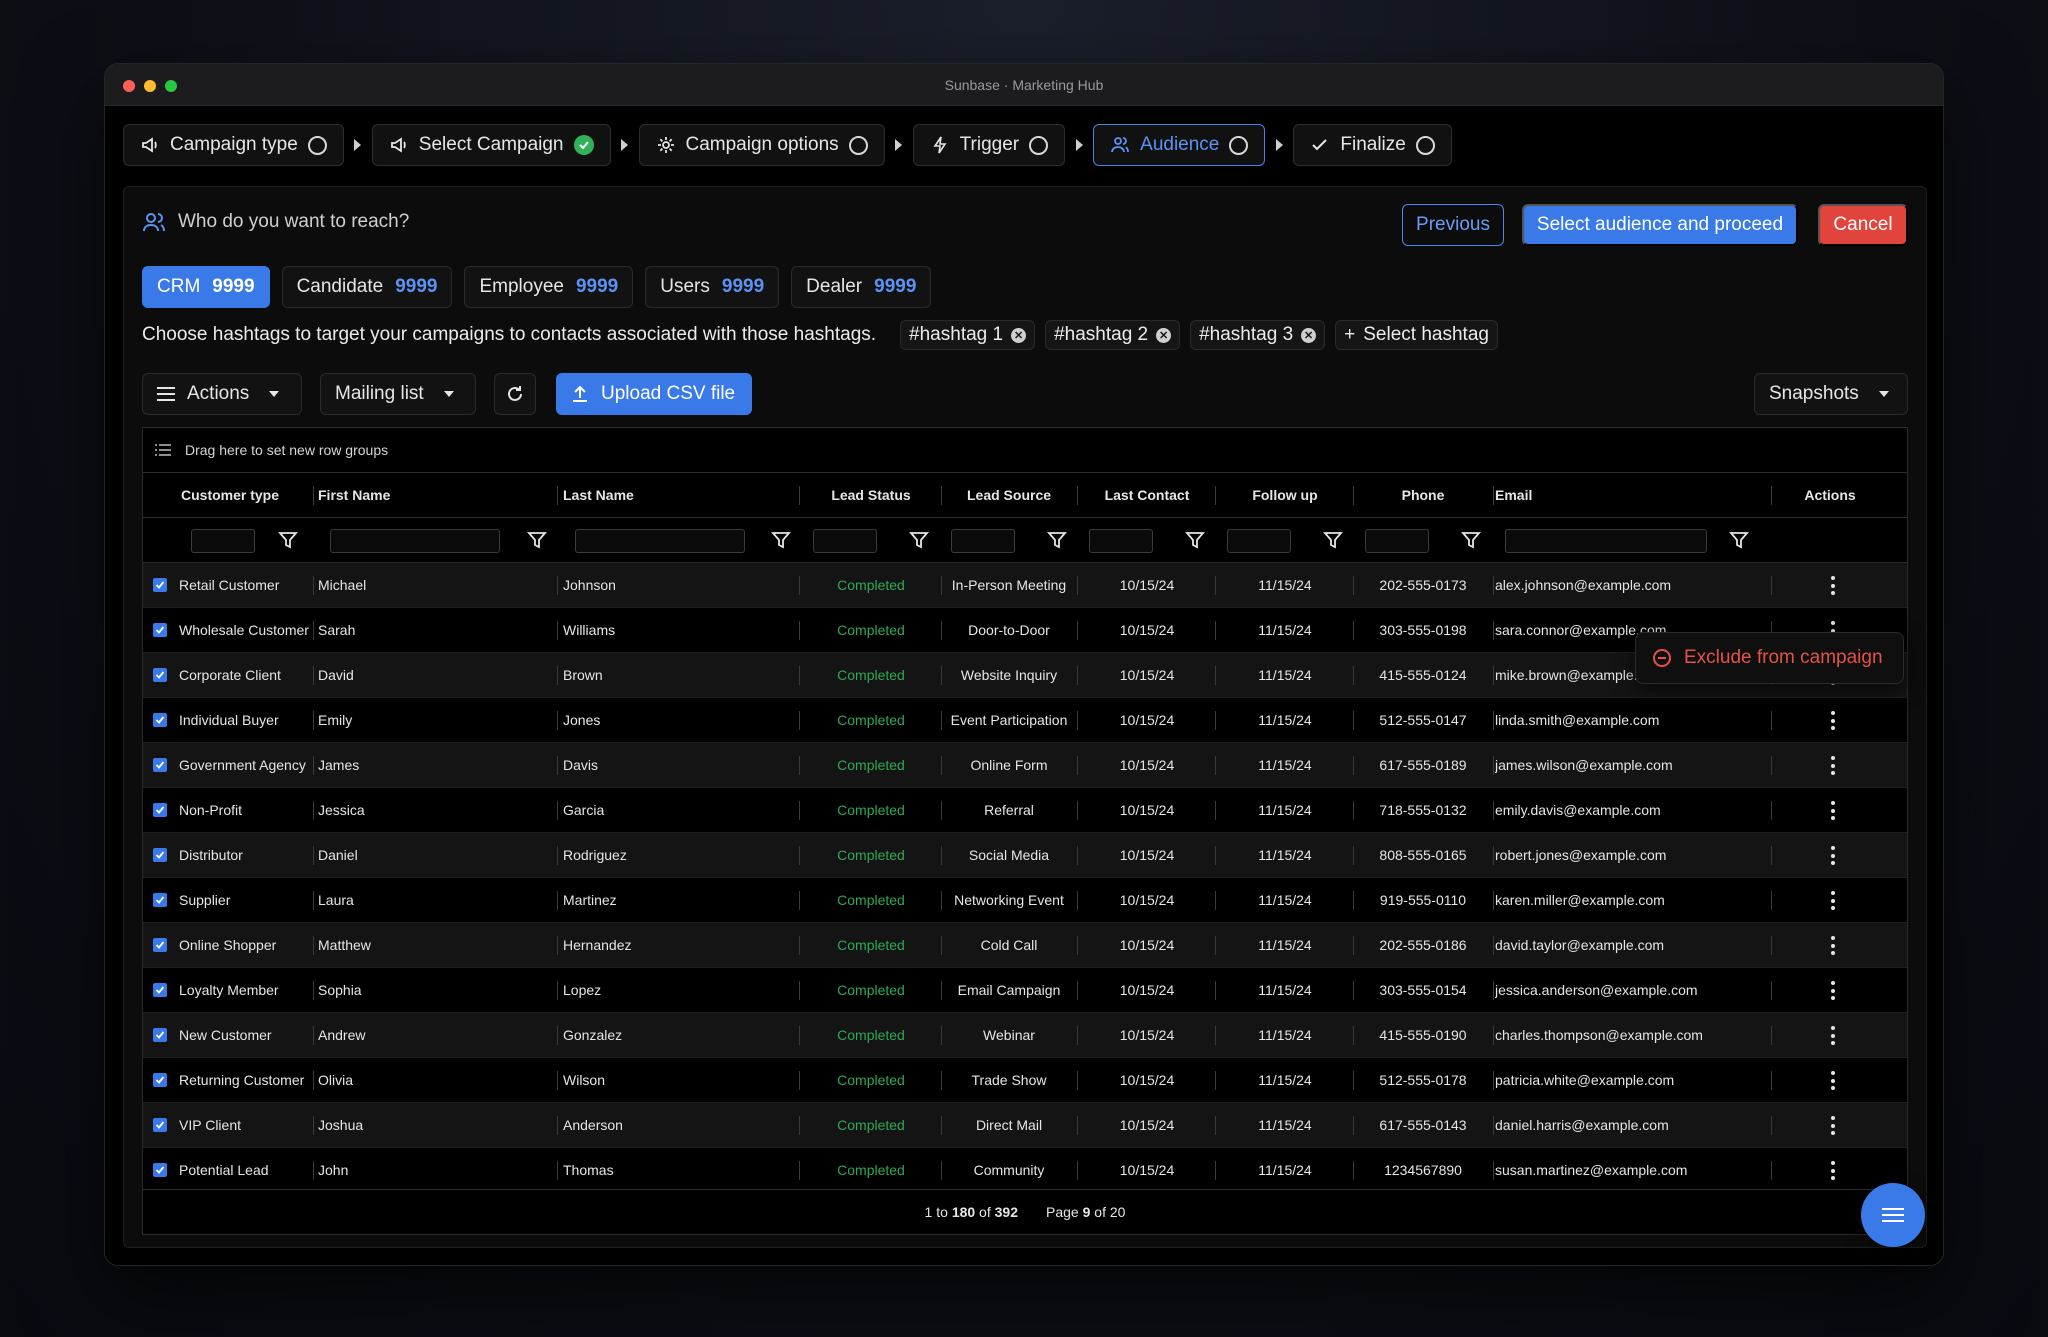 Image resolution: width=2048 pixels, height=1337 pixels. I want to click on step-select-campaign: Select Campaign, so click(491, 145).